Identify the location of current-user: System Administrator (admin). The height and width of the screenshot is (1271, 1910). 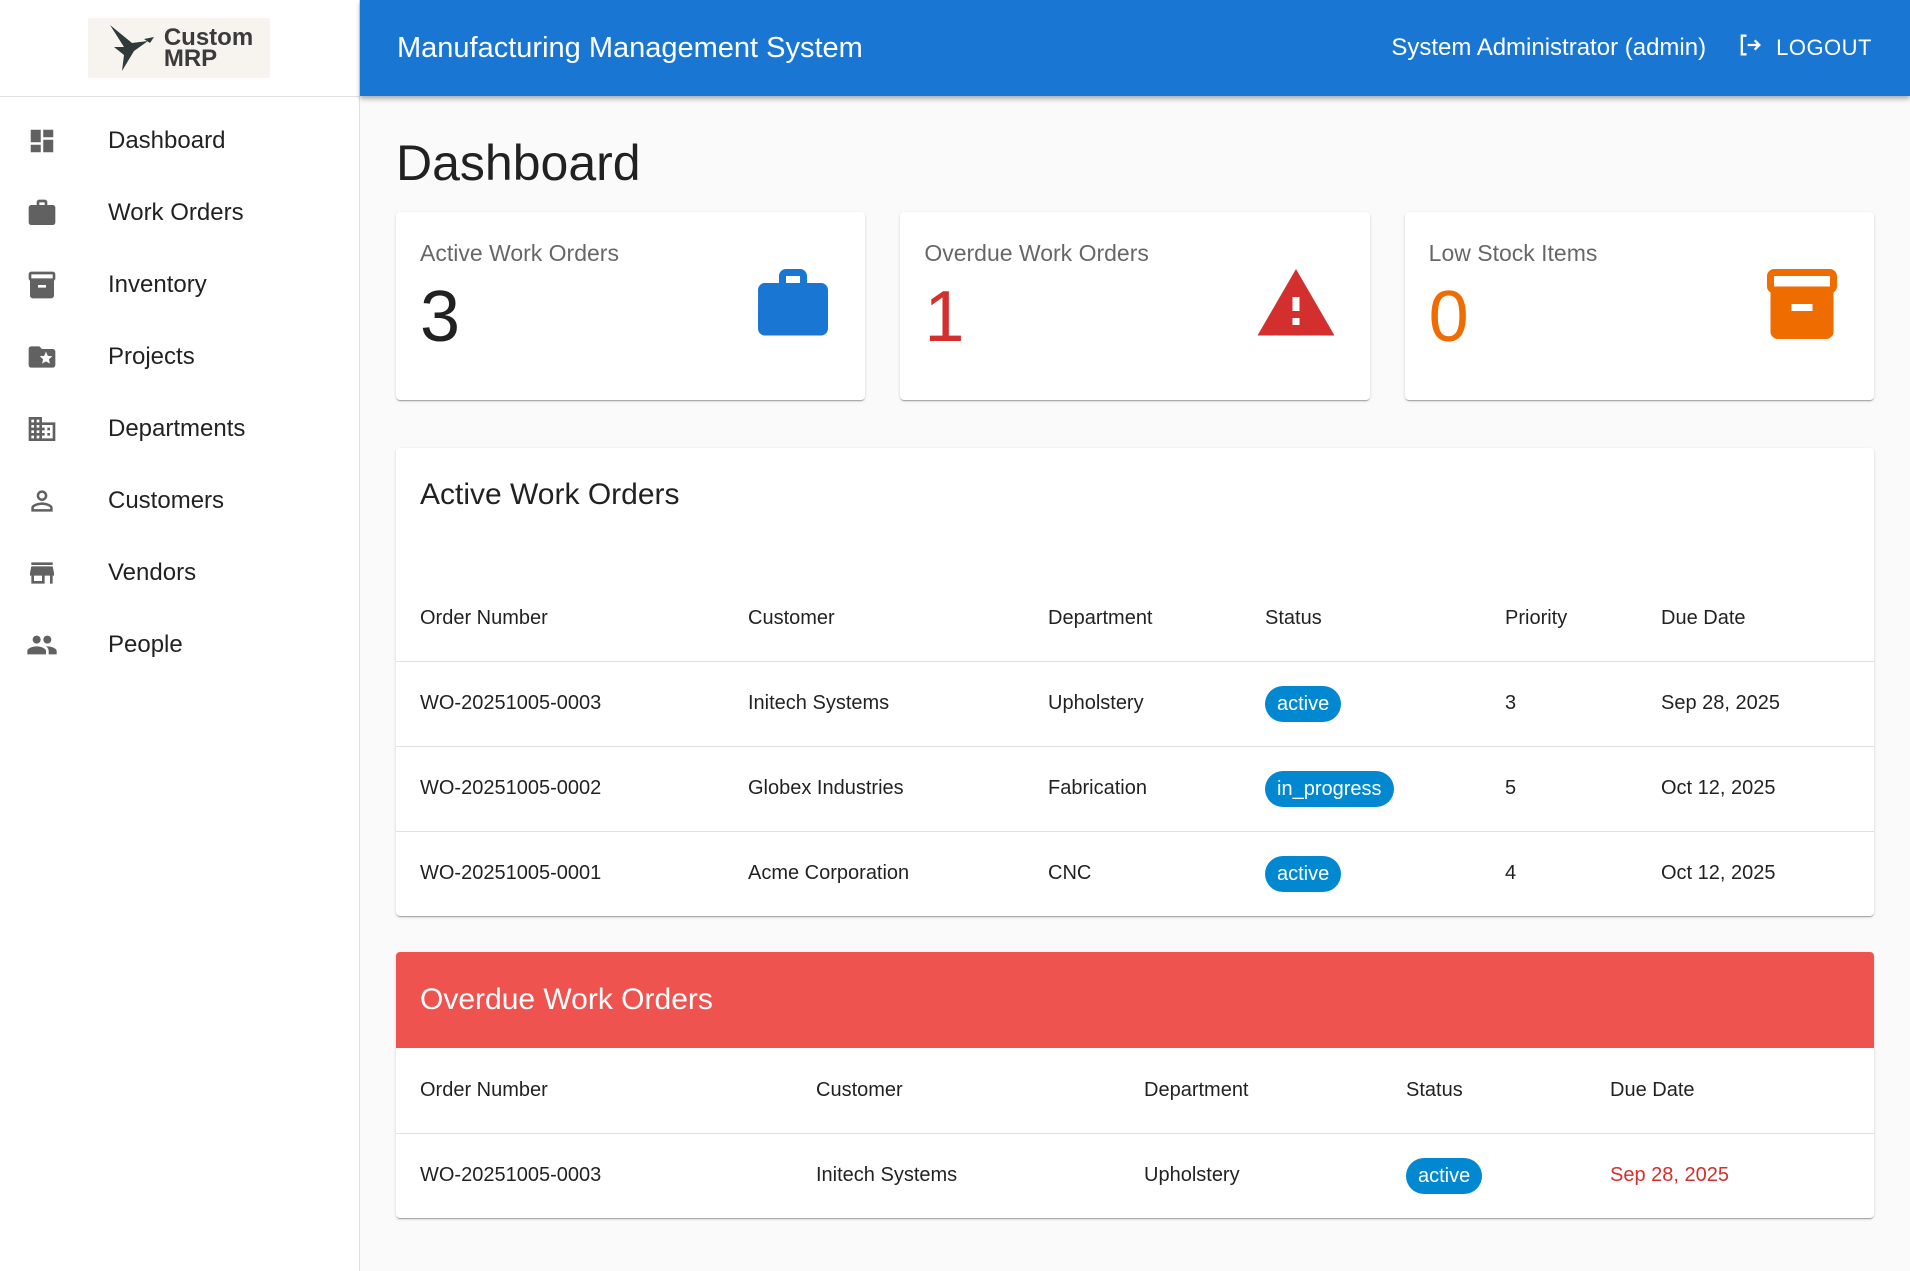
(1549, 47).